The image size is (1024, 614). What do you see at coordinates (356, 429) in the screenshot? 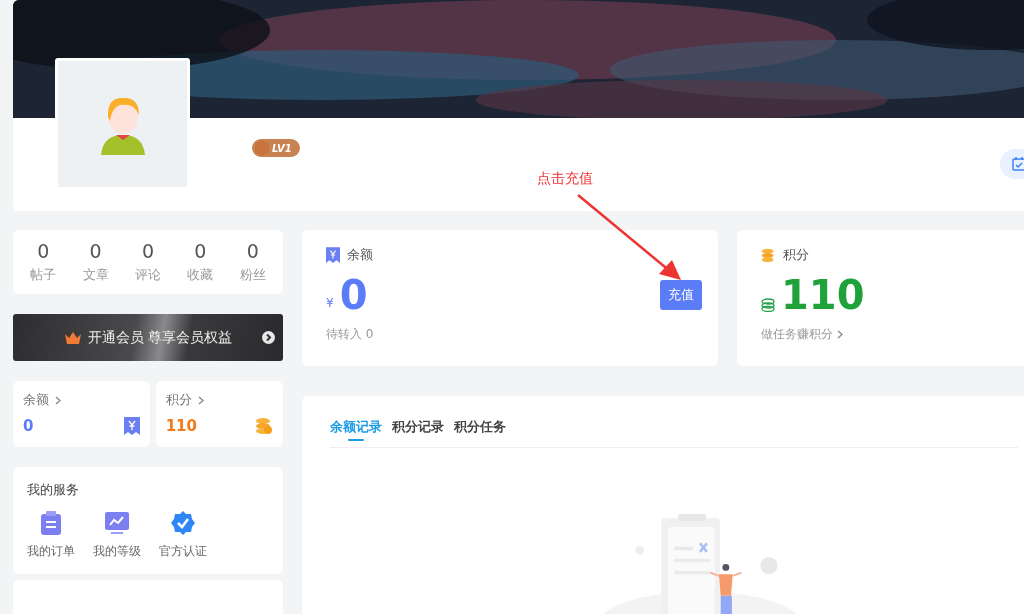
I see `record-tab: 余额记录` at bounding box center [356, 429].